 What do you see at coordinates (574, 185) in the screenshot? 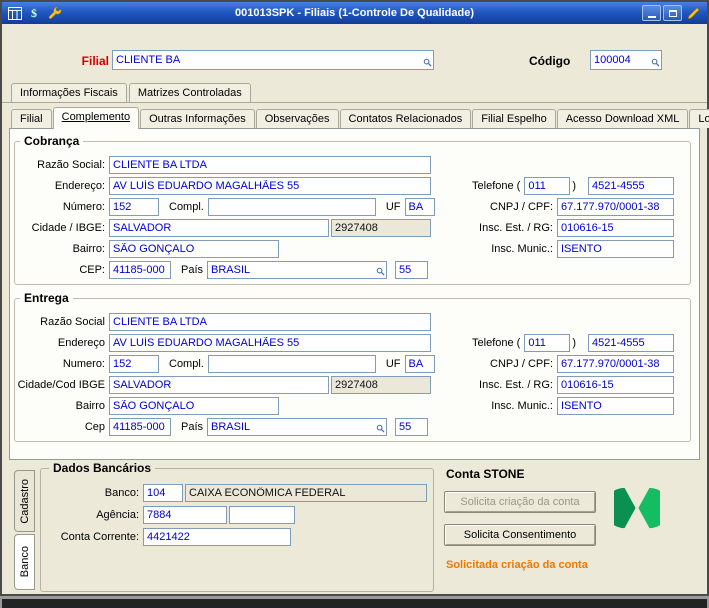
I see `telefone-close-paren: )` at bounding box center [574, 185].